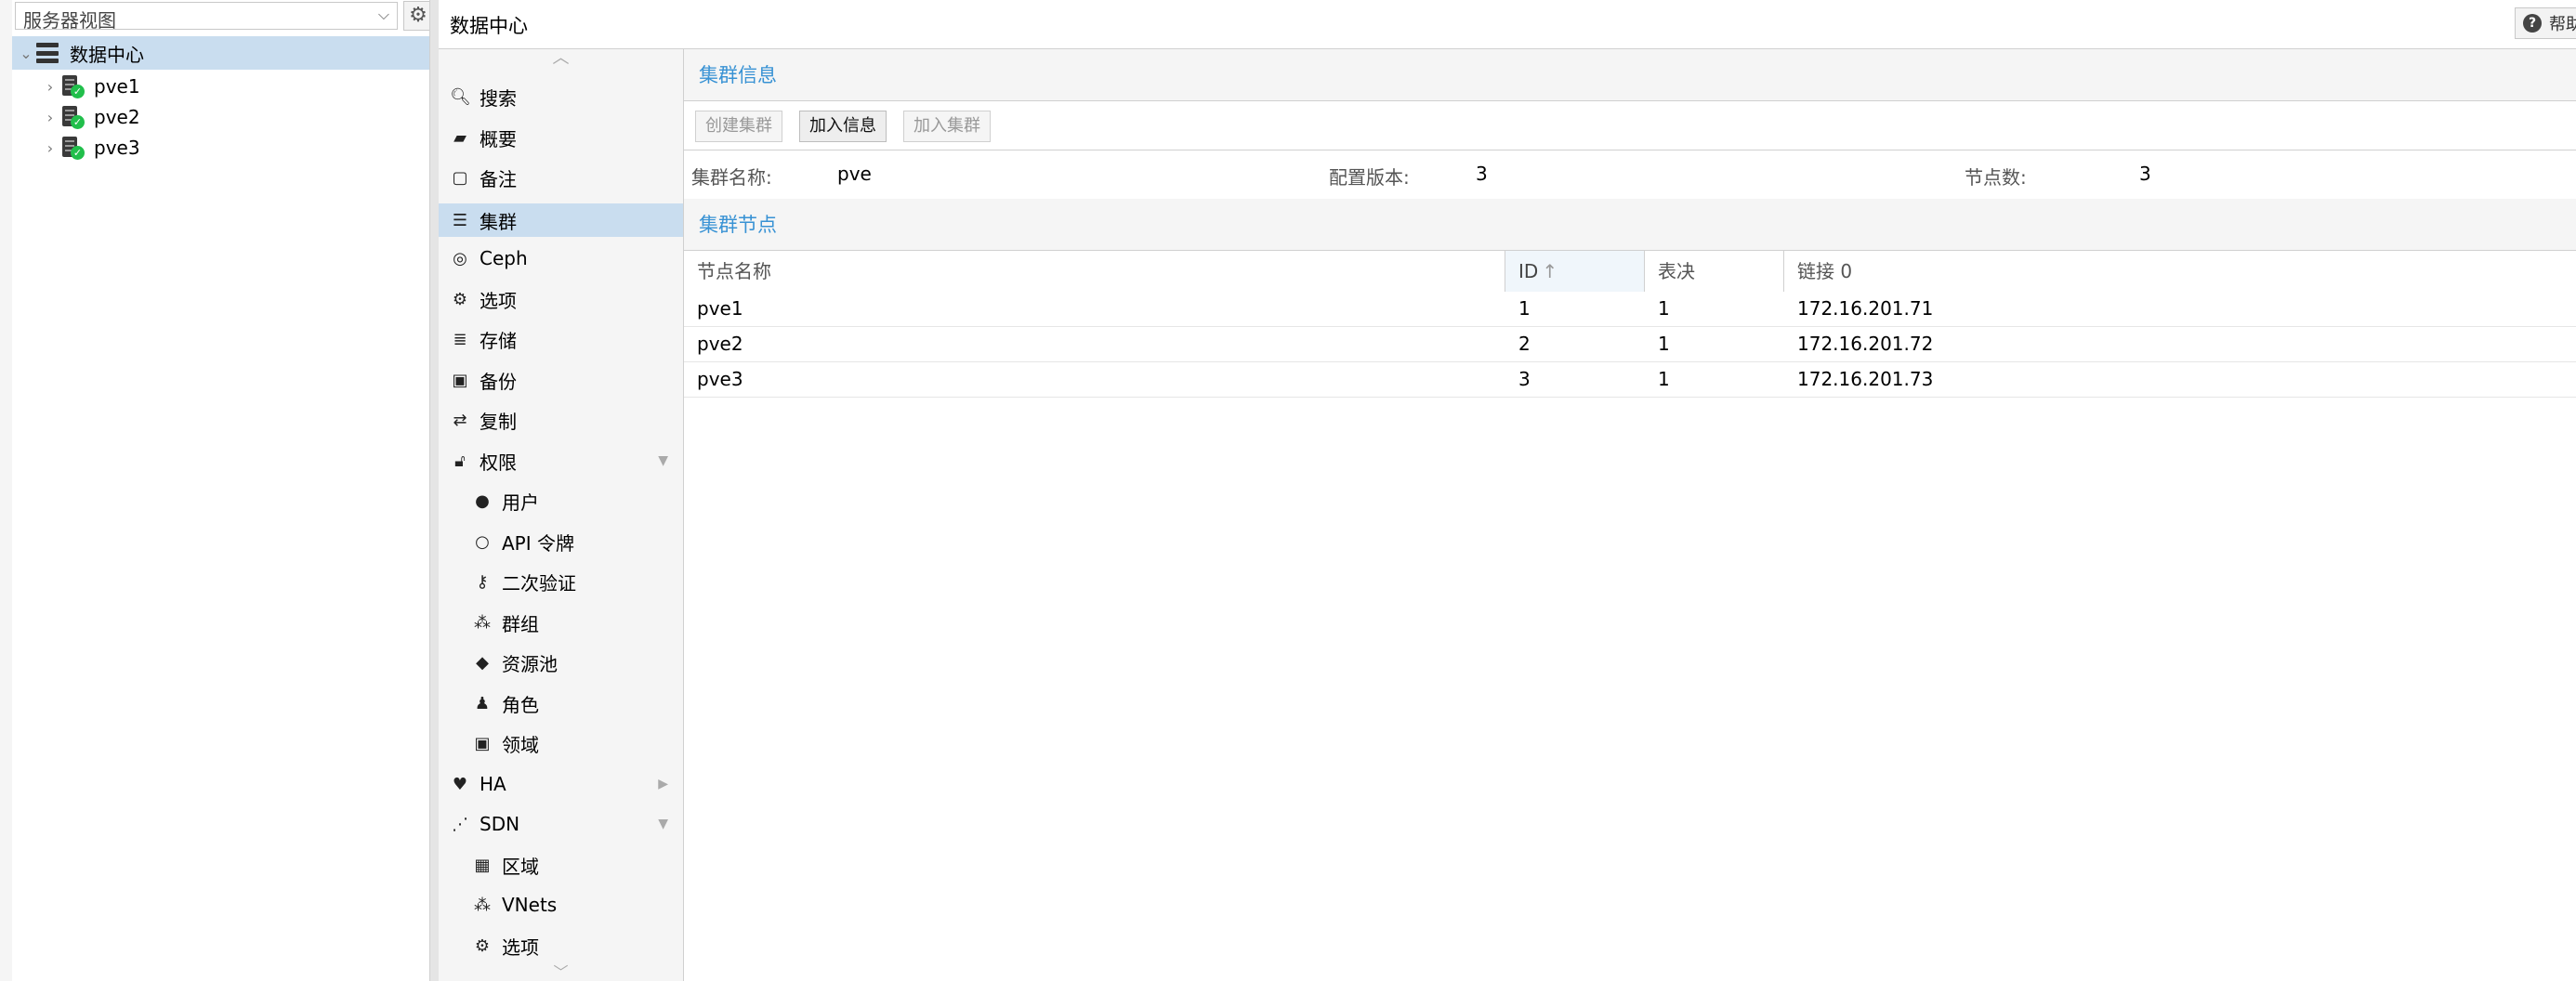 The image size is (2576, 981). I want to click on menu-item-label: 选项, so click(498, 300).